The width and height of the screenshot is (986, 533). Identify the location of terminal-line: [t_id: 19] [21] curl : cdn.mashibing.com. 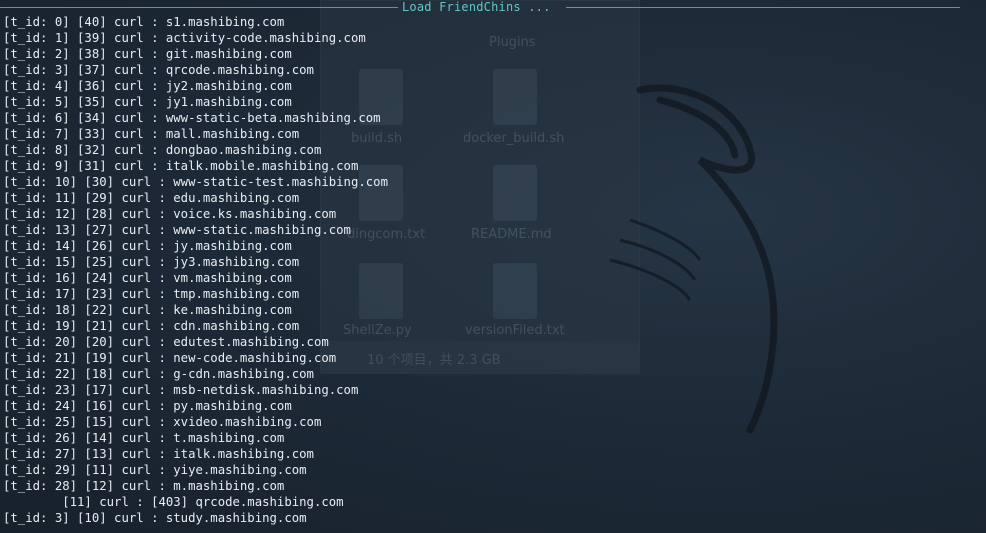
(151, 326).